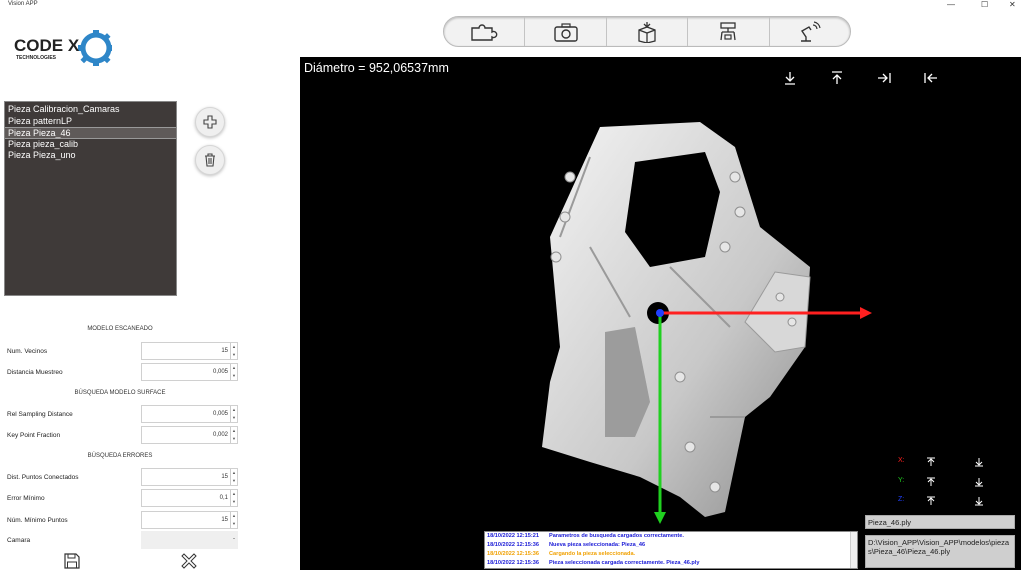 The height and width of the screenshot is (576, 1024). I want to click on axis-x-row: X:, so click(948, 463).